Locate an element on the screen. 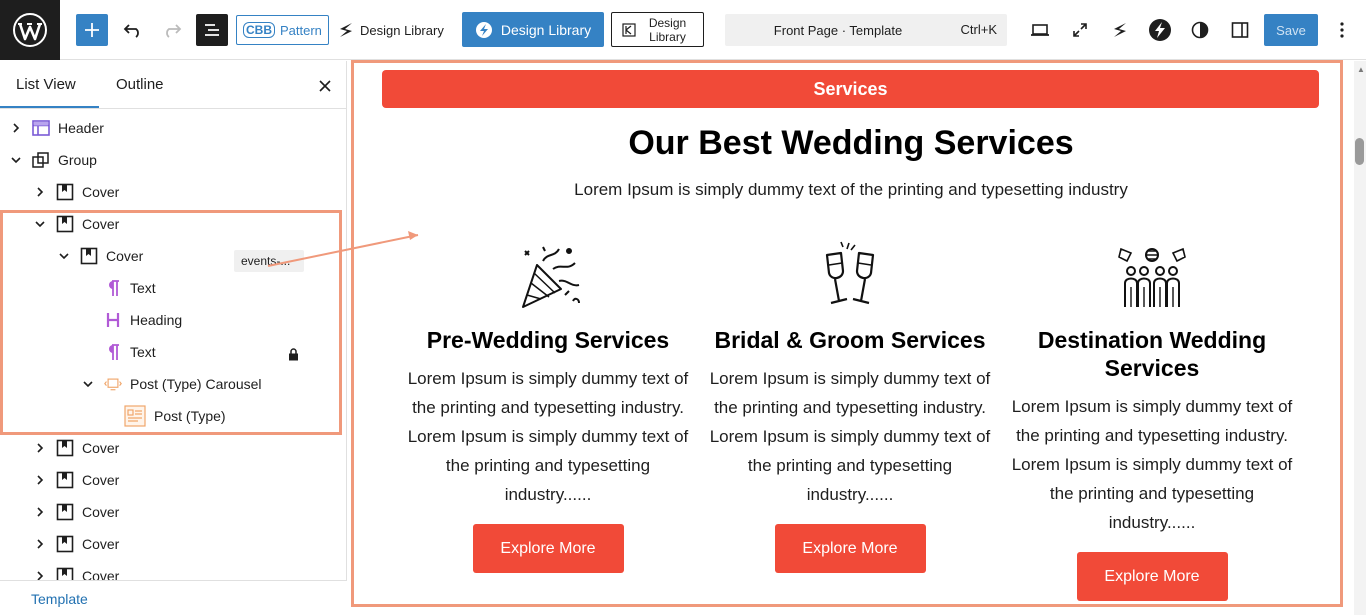 Image resolution: width=1366 pixels, height=615 pixels. settings-sidebar-button is located at coordinates (1240, 30).